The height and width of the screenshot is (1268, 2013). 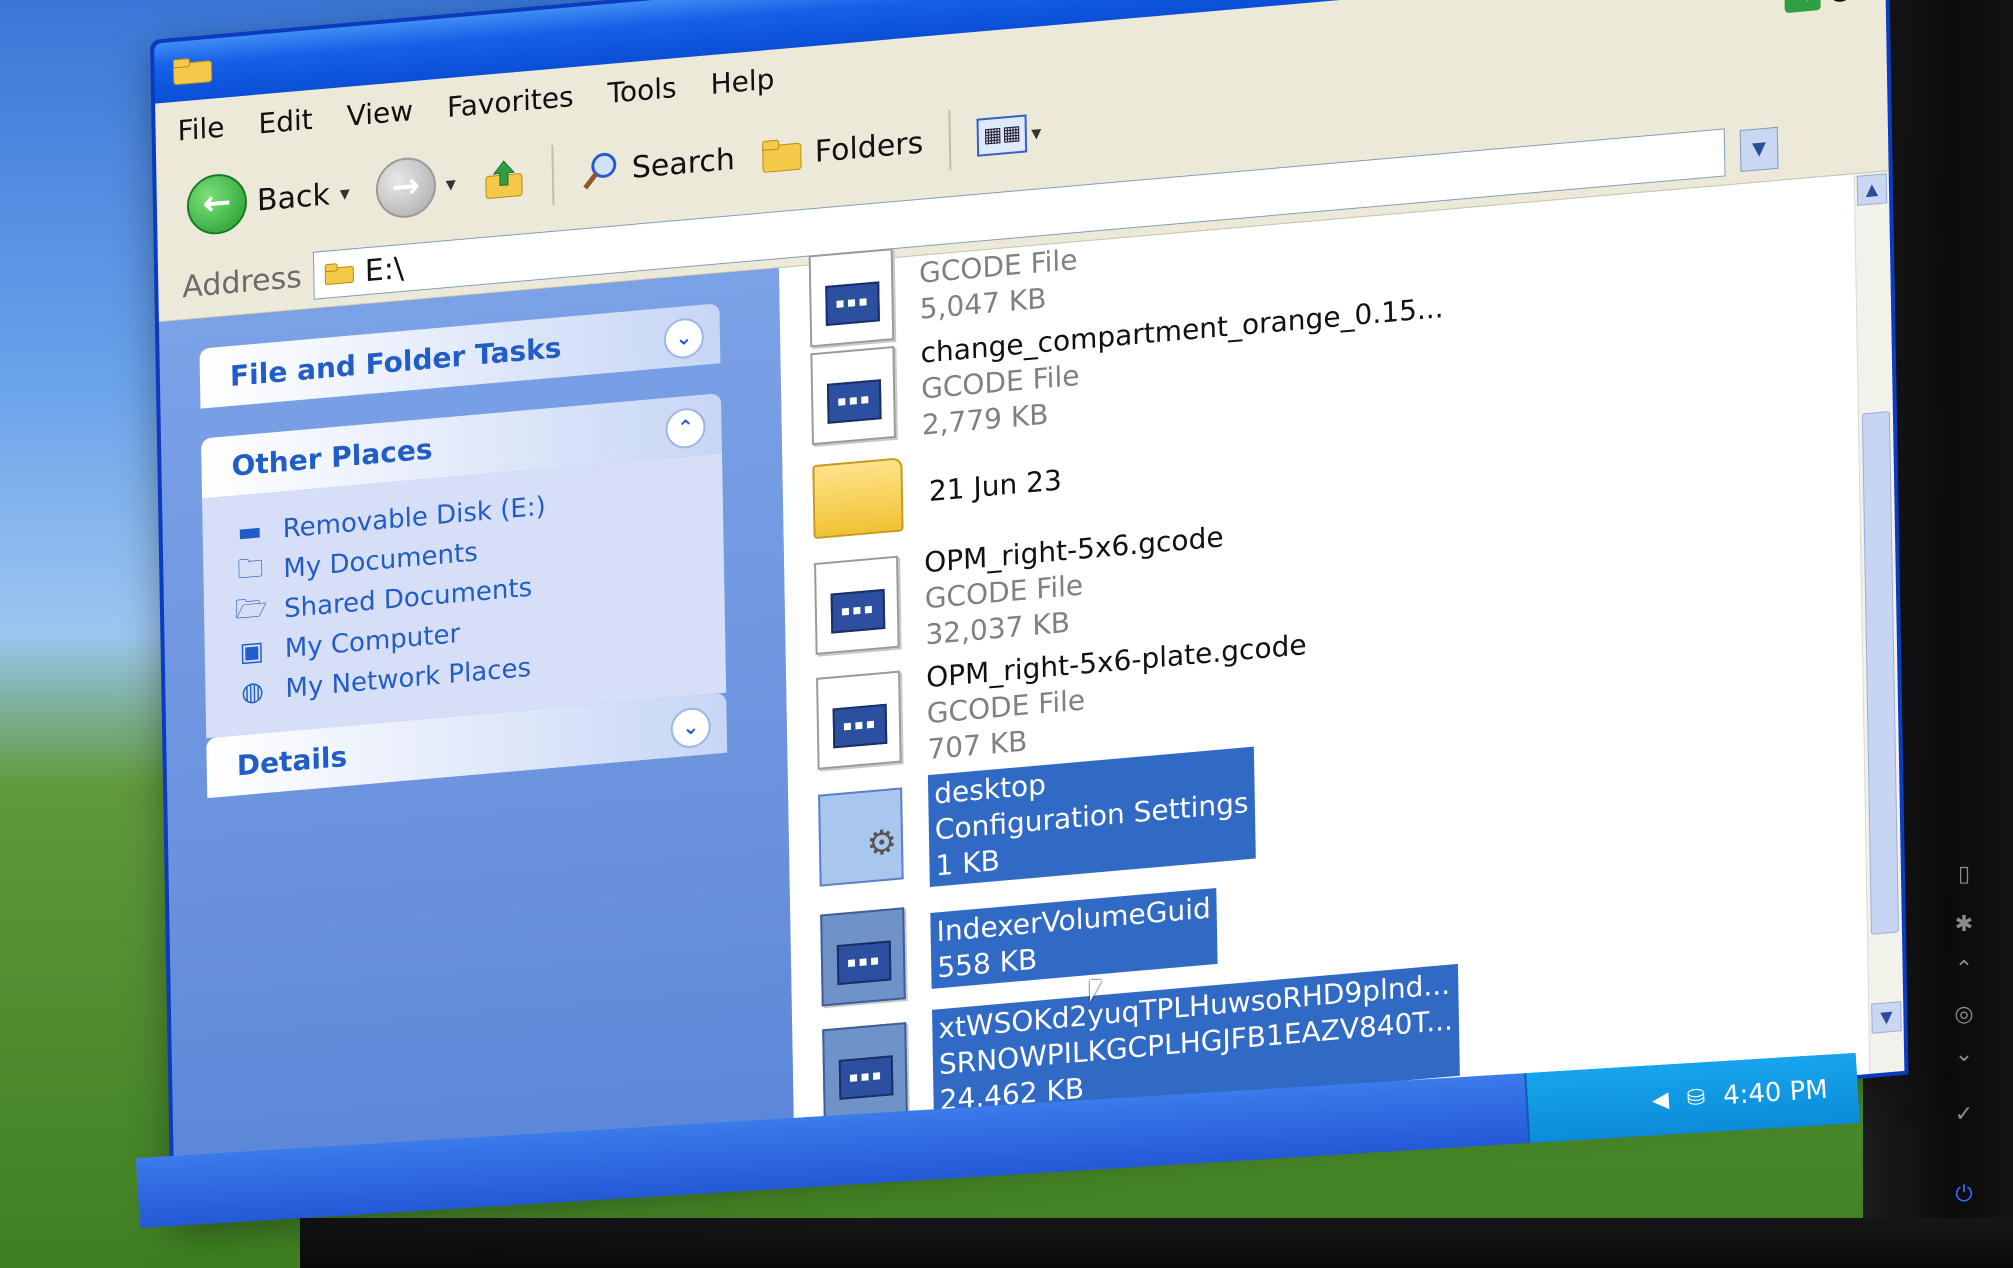 What do you see at coordinates (251, 609) in the screenshot?
I see `shared-folder-icon: 🗁` at bounding box center [251, 609].